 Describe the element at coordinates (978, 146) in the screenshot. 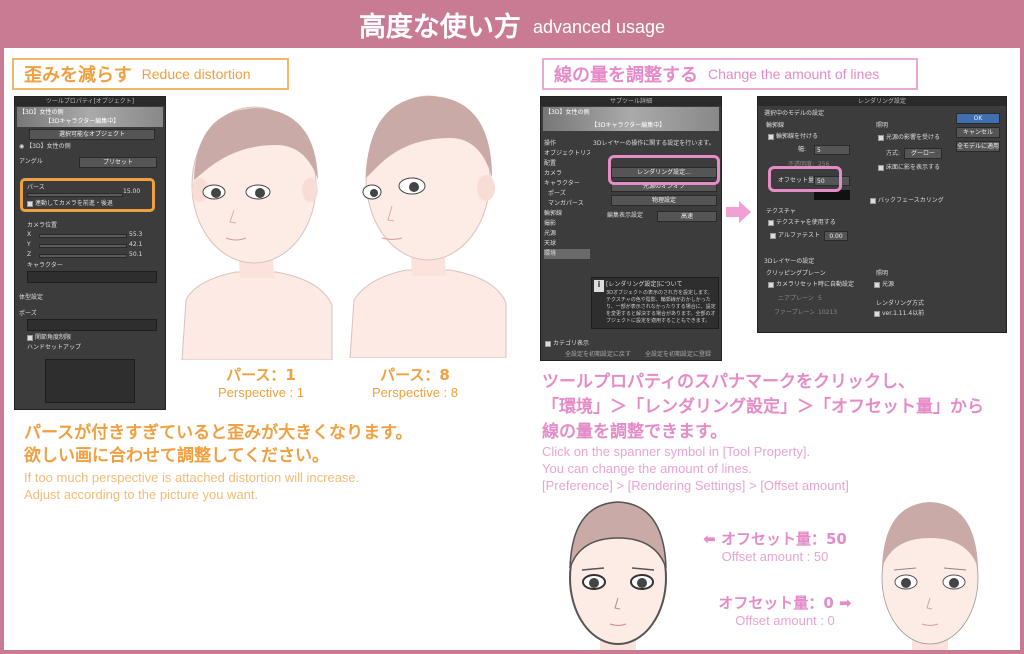

I see `apply-all-button: 全モデルに適用` at that location.